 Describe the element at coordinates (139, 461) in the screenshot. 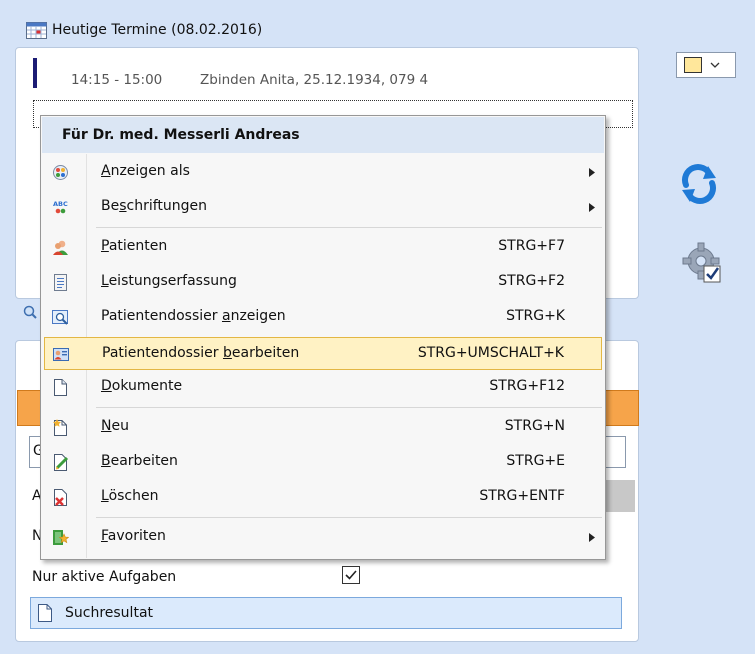

I see `menu-item-label: Bearbeiten` at that location.